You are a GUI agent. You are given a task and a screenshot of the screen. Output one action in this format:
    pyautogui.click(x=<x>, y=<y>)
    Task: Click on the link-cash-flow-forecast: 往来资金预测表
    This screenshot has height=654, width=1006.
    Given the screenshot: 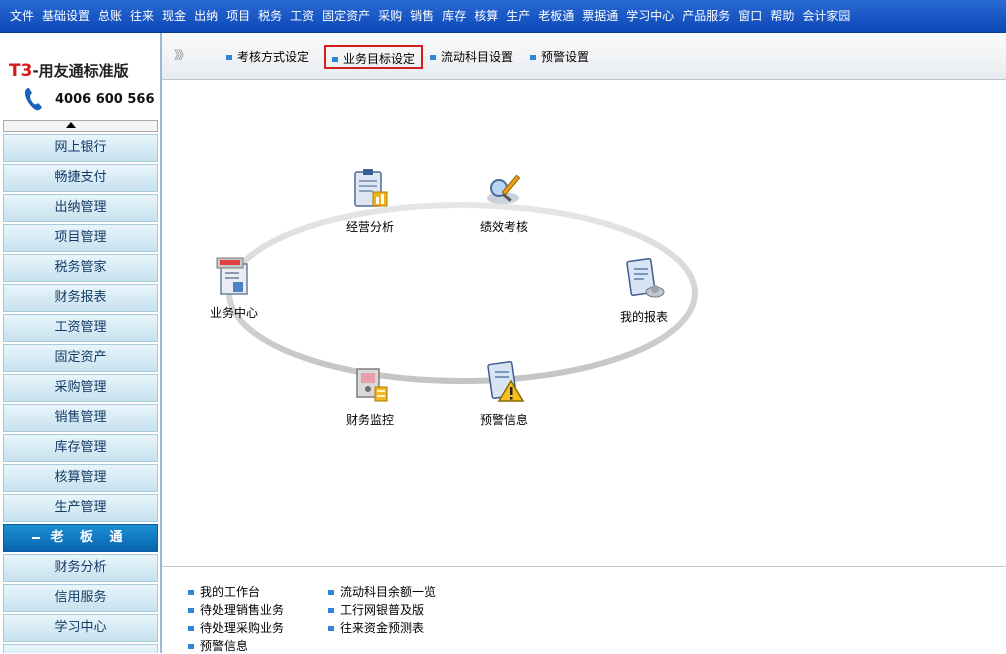 What is the action you would take?
    pyautogui.click(x=376, y=627)
    